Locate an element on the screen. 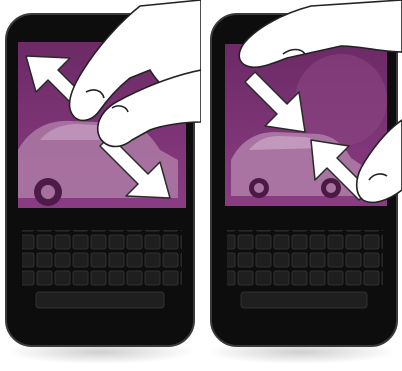  moon-shape is located at coordinates (341, 100).